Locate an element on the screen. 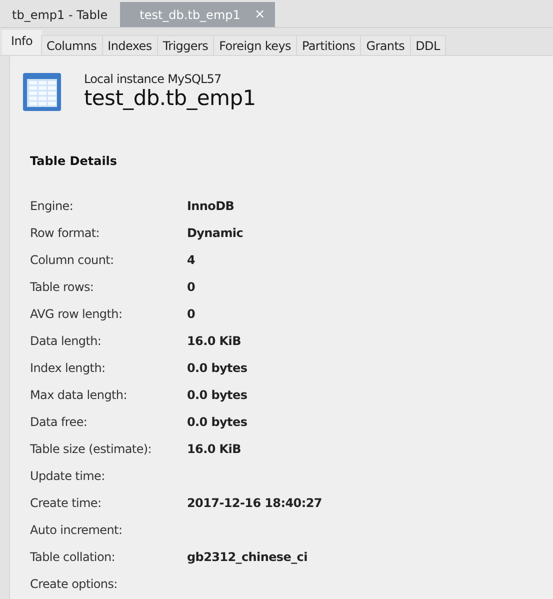  tab: DDL is located at coordinates (428, 45).